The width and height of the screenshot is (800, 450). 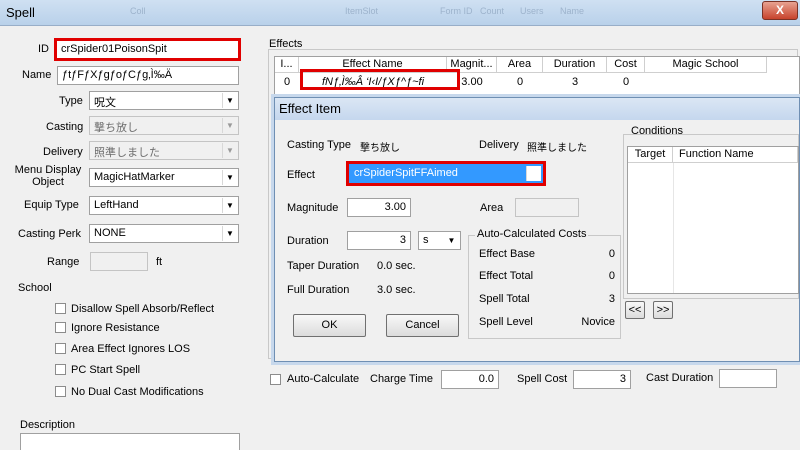 I want to click on equip-type-value: LeftHand, so click(x=116, y=205).